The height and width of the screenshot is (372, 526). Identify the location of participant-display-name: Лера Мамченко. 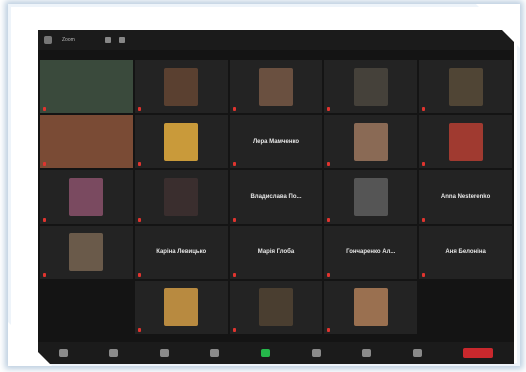
(276, 141).